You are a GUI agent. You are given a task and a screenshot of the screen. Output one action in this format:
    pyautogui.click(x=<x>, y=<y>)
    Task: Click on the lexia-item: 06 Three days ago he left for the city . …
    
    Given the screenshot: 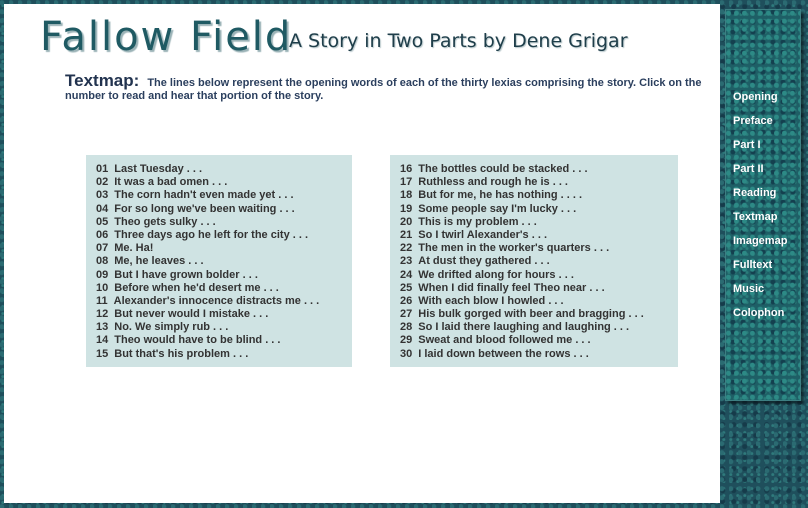 What is the action you would take?
    pyautogui.click(x=224, y=235)
    